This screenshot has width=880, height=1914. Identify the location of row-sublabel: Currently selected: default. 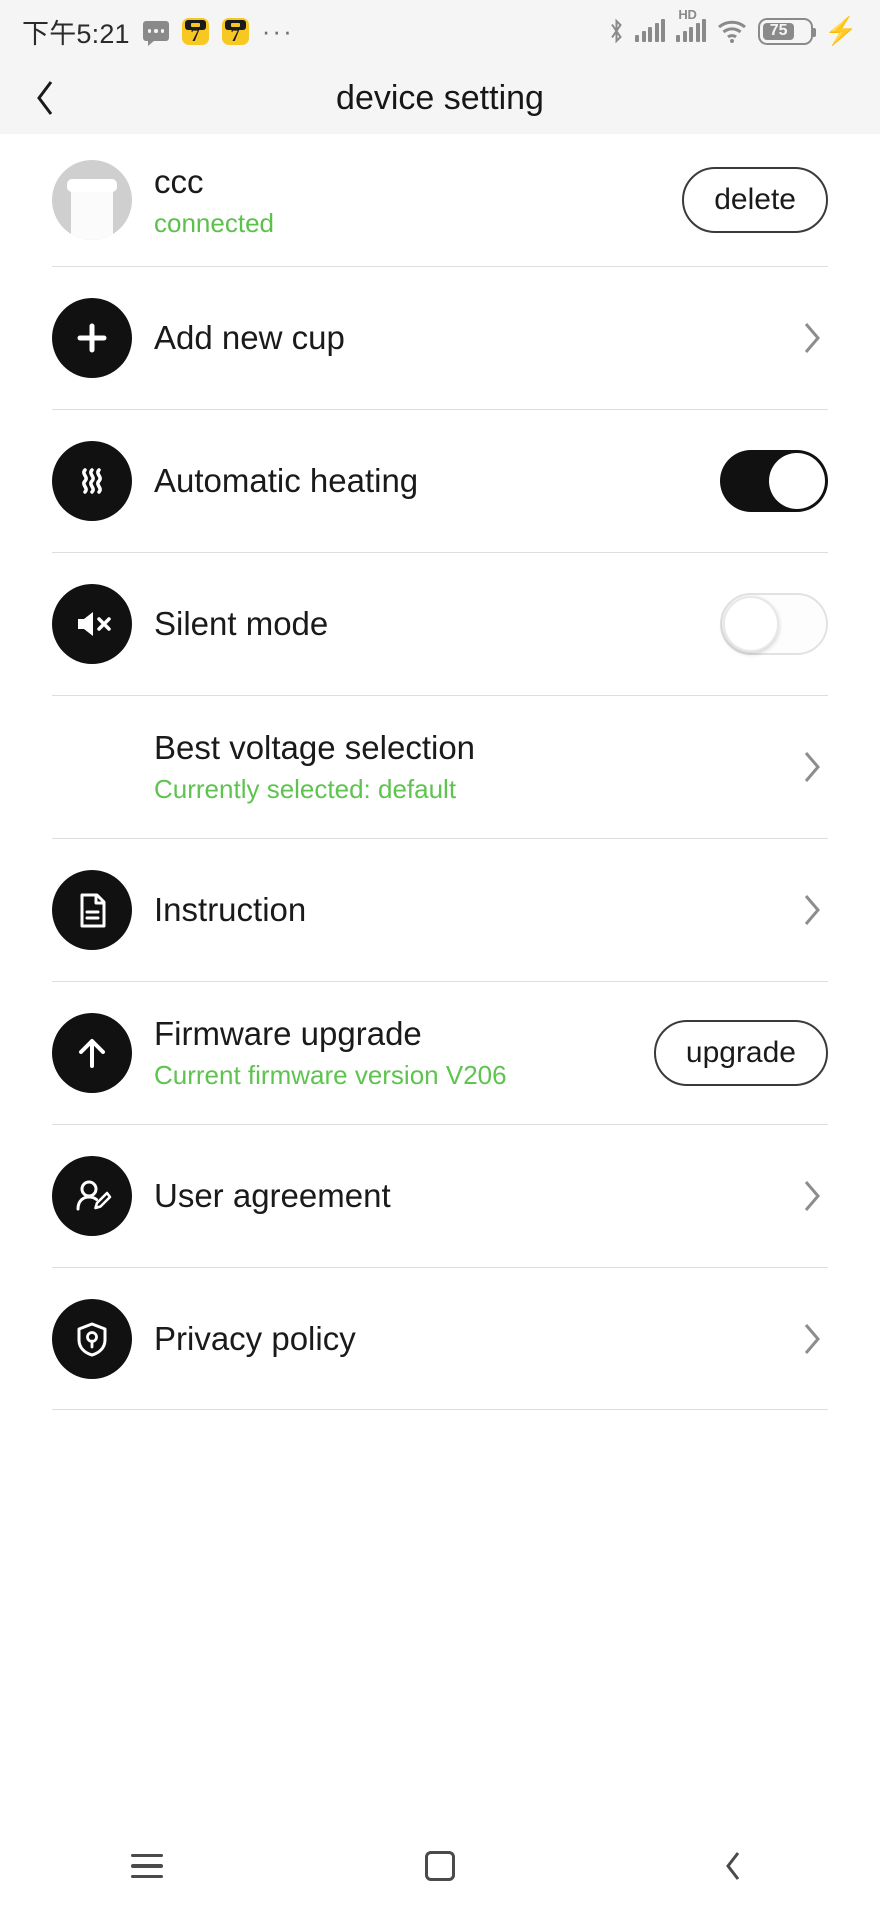
(305, 789).